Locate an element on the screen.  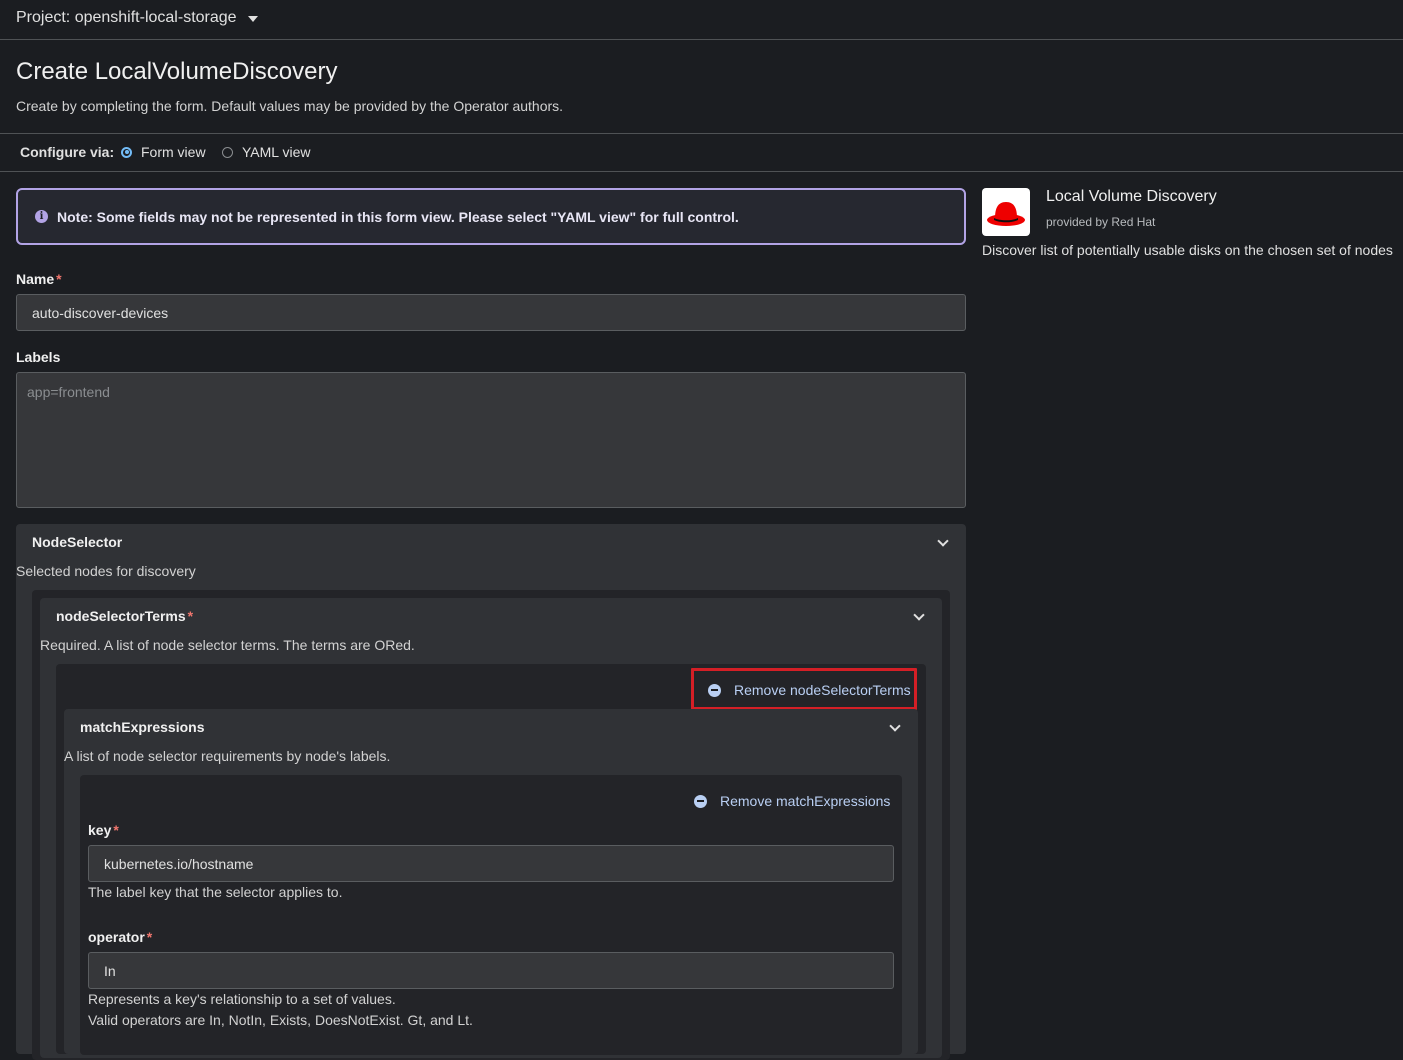
labels-placeholder: app=frontend is located at coordinates (68, 392).